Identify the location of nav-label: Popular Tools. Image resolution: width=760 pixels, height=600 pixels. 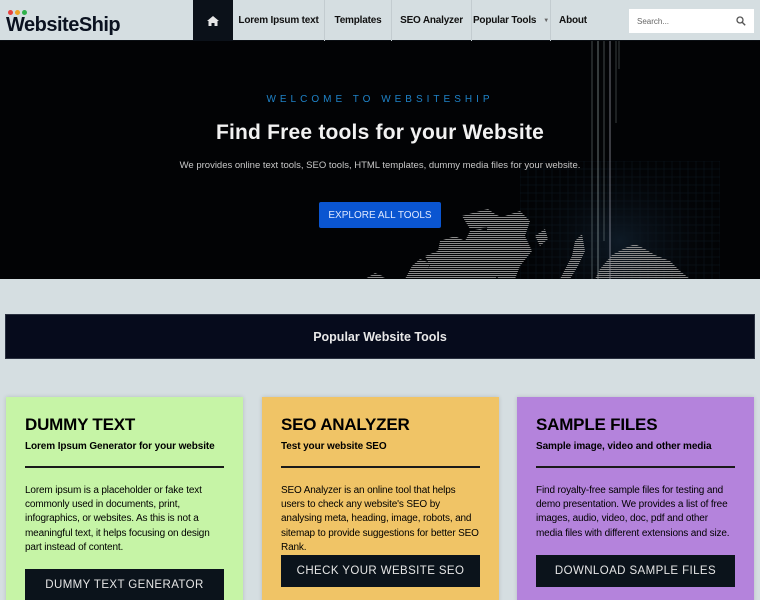
(504, 20).